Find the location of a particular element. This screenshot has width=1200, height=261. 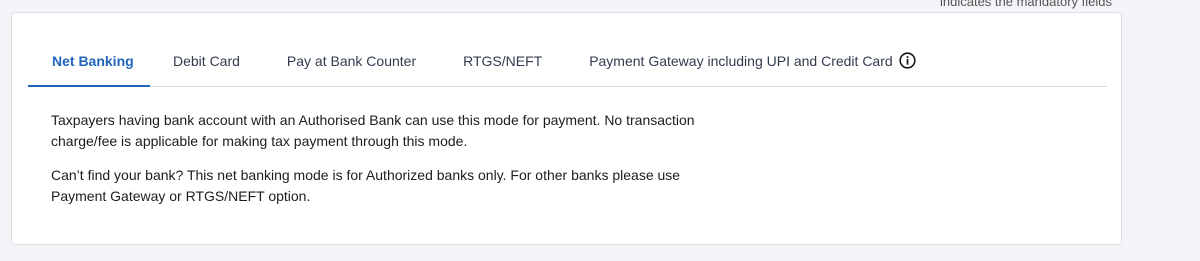

tab-pay-at-bank-counter: Pay at Bank Counter is located at coordinates (351, 64).